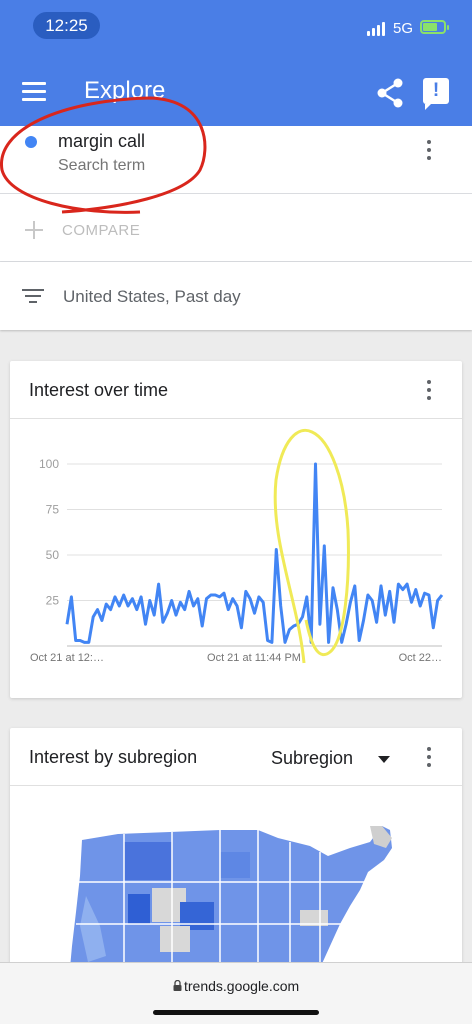  Describe the element at coordinates (53, 601) in the screenshot. I see `y-tick-label: 25` at that location.